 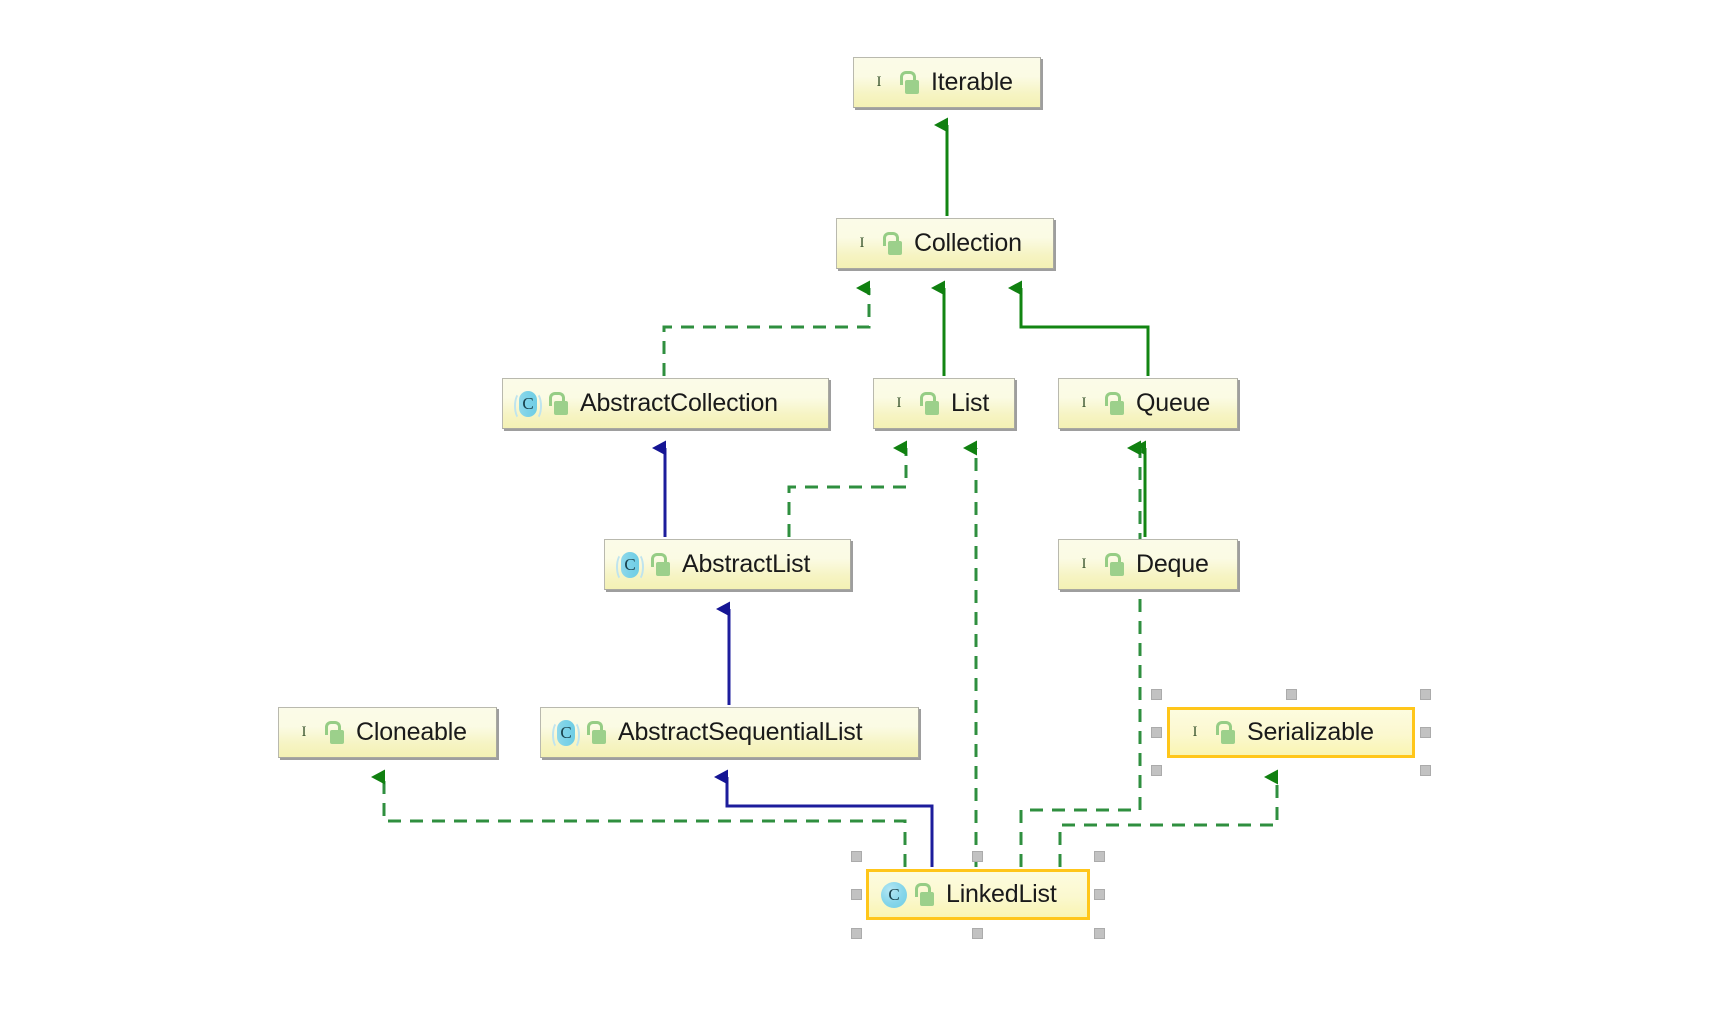 I want to click on node-iterable: Iterable, so click(x=947, y=82).